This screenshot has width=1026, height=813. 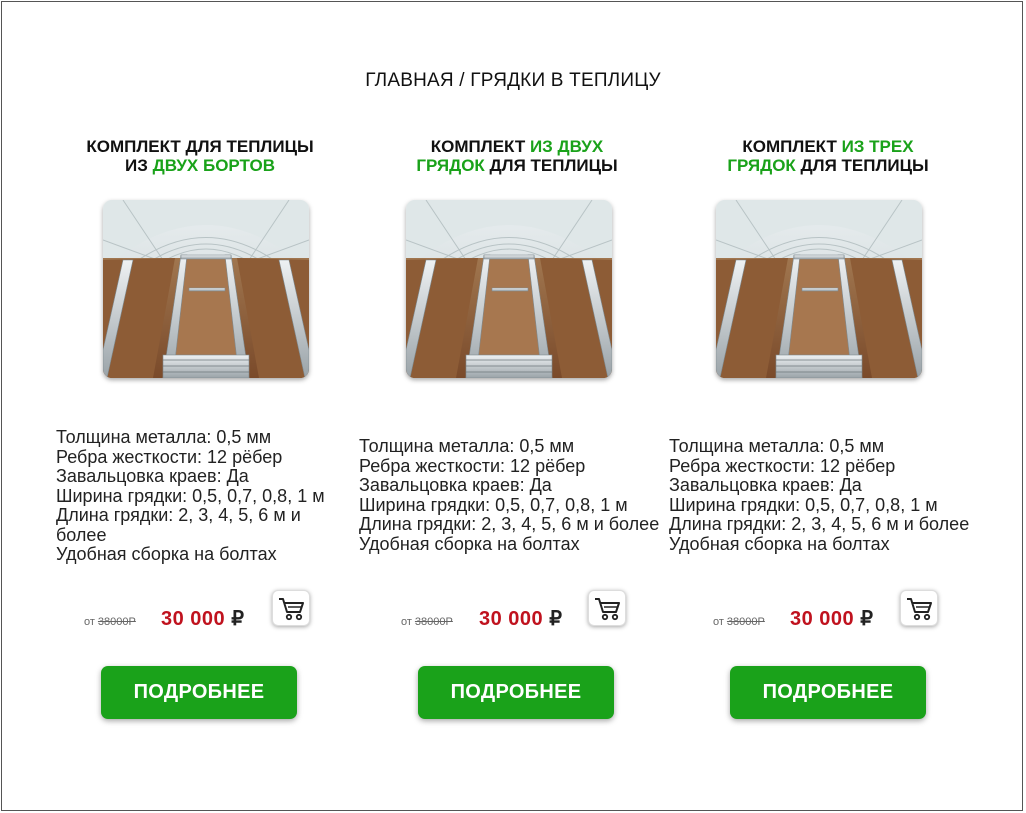 I want to click on product-title: КОМПЛЕКТ ИЗ ДВУХ ГРЯДОК ДЛЯ ТЕПЛИЦЫ, so click(x=517, y=156).